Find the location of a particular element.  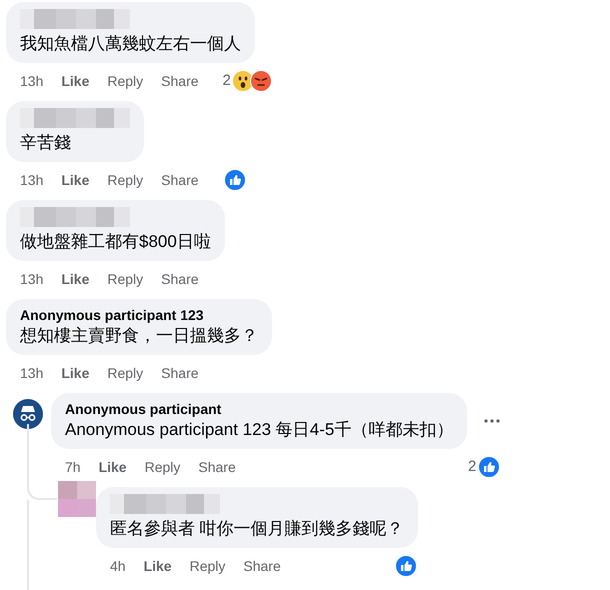

more-options-icon is located at coordinates (492, 421).